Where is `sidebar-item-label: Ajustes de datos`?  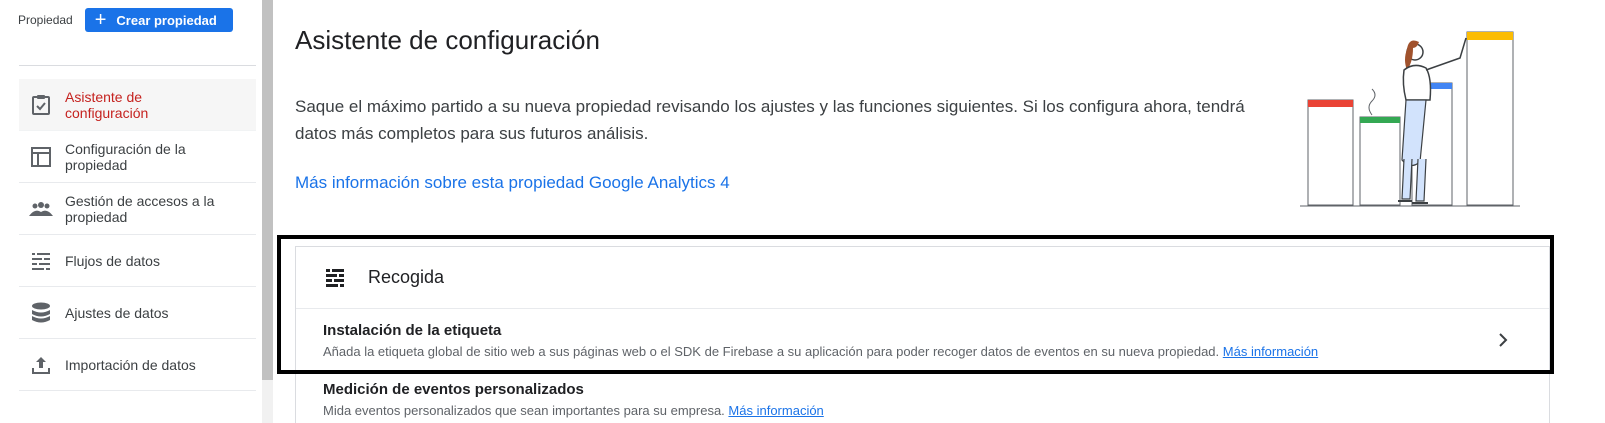
sidebar-item-label: Ajustes de datos is located at coordinates (117, 312).